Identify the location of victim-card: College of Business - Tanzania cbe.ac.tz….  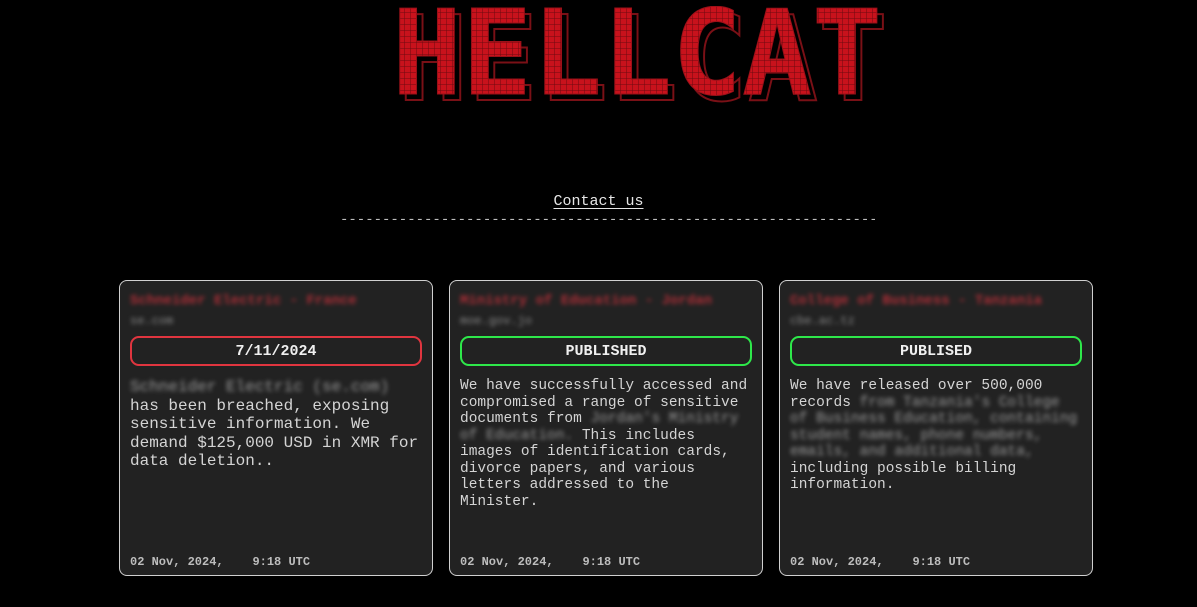
(936, 428).